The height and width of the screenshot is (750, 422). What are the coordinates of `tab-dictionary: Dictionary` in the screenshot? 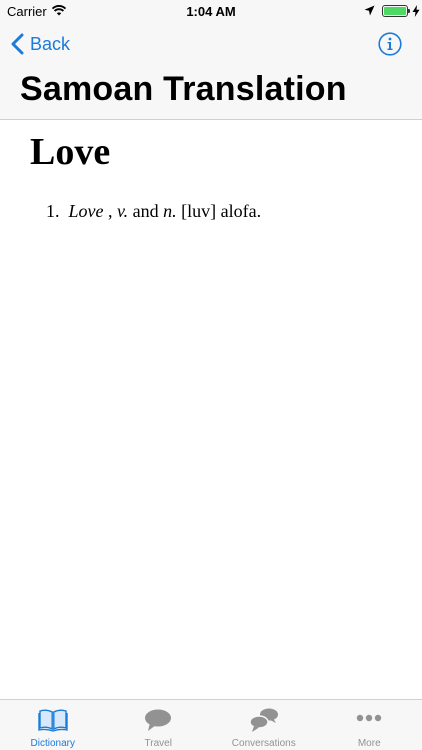 It's located at (53, 725).